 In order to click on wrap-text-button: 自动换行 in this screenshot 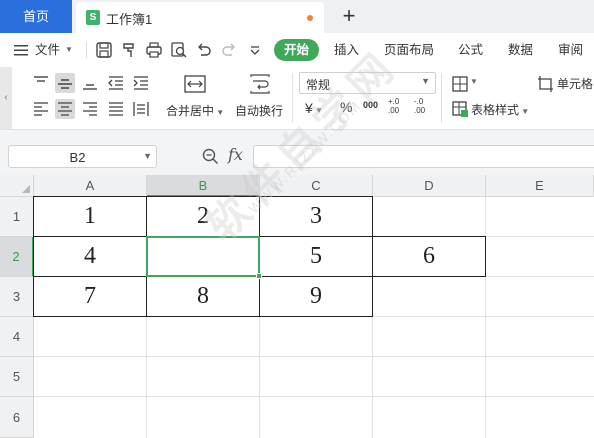, I will do `click(259, 110)`.